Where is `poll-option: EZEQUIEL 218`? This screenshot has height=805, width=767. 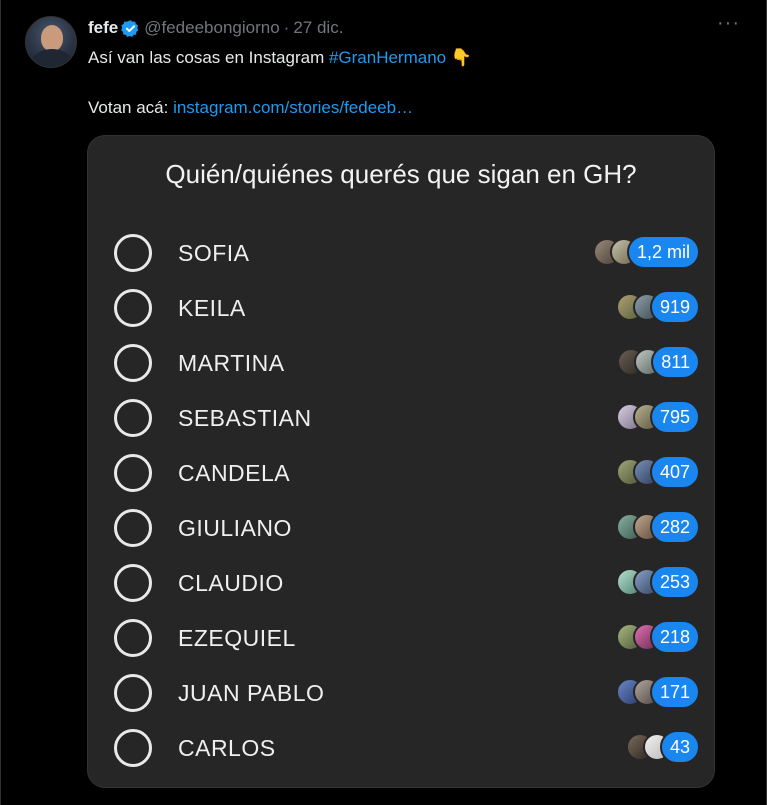 poll-option: EZEQUIEL 218 is located at coordinates (402, 646).